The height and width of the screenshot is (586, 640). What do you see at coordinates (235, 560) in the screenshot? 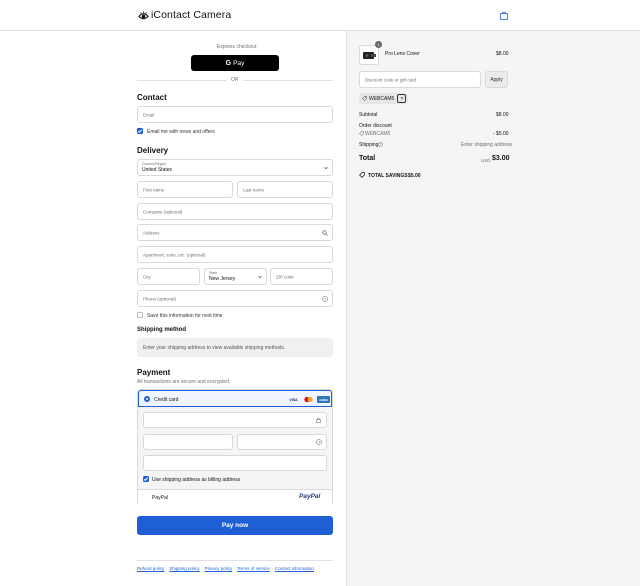
I see `footer-divider` at bounding box center [235, 560].